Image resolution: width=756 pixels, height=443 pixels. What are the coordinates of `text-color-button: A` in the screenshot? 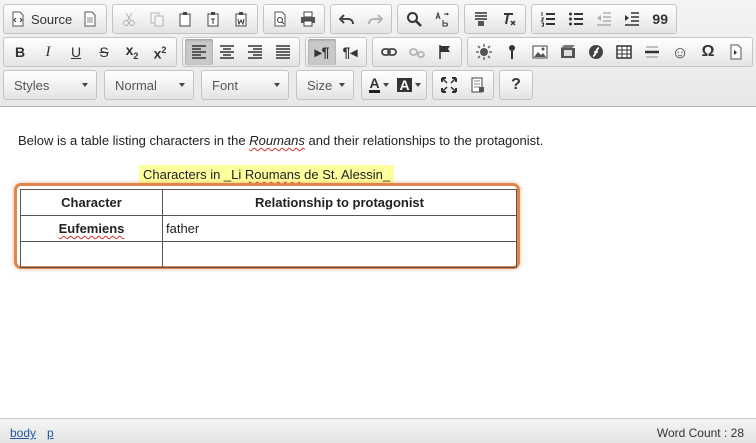 It's located at (379, 85).